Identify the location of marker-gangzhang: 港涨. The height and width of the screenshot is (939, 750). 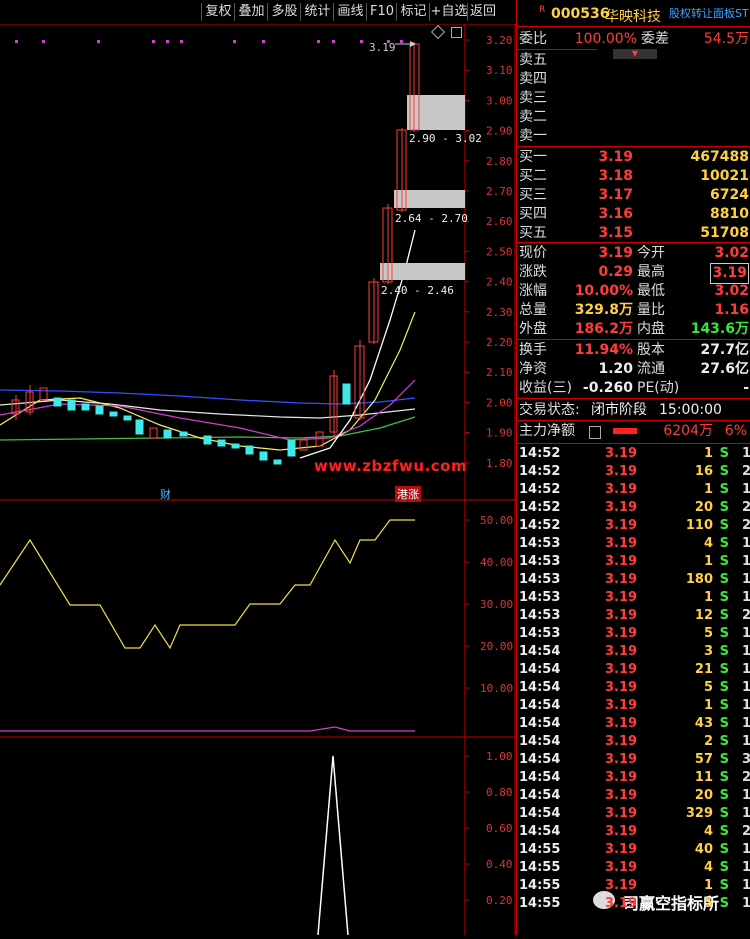
(408, 494).